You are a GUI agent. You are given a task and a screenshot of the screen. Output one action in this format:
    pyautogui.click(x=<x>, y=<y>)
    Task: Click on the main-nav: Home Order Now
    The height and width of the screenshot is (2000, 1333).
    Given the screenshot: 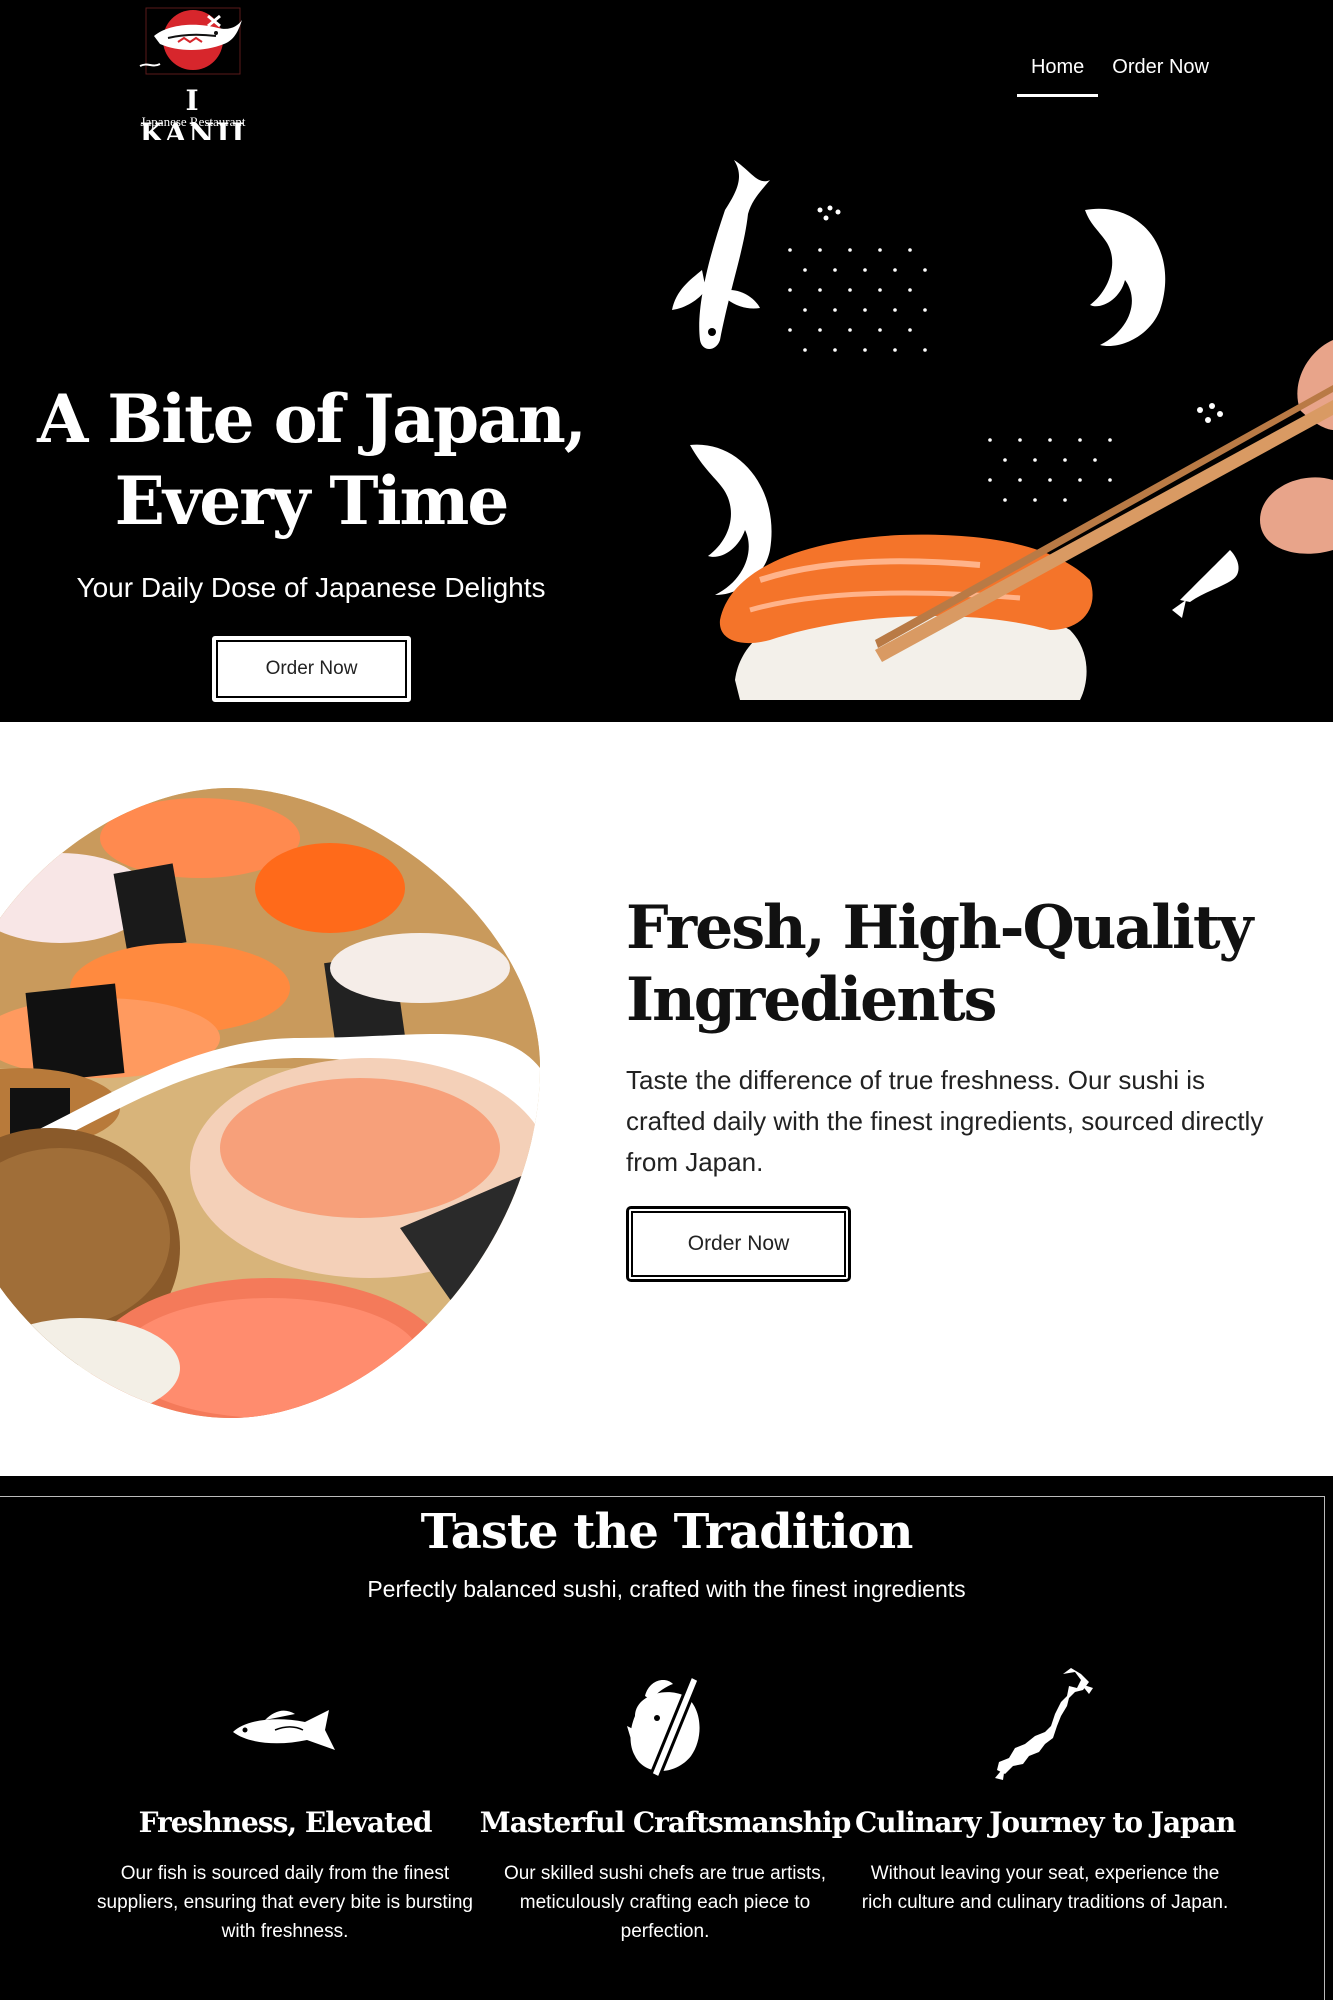 What is the action you would take?
    pyautogui.click(x=1119, y=76)
    